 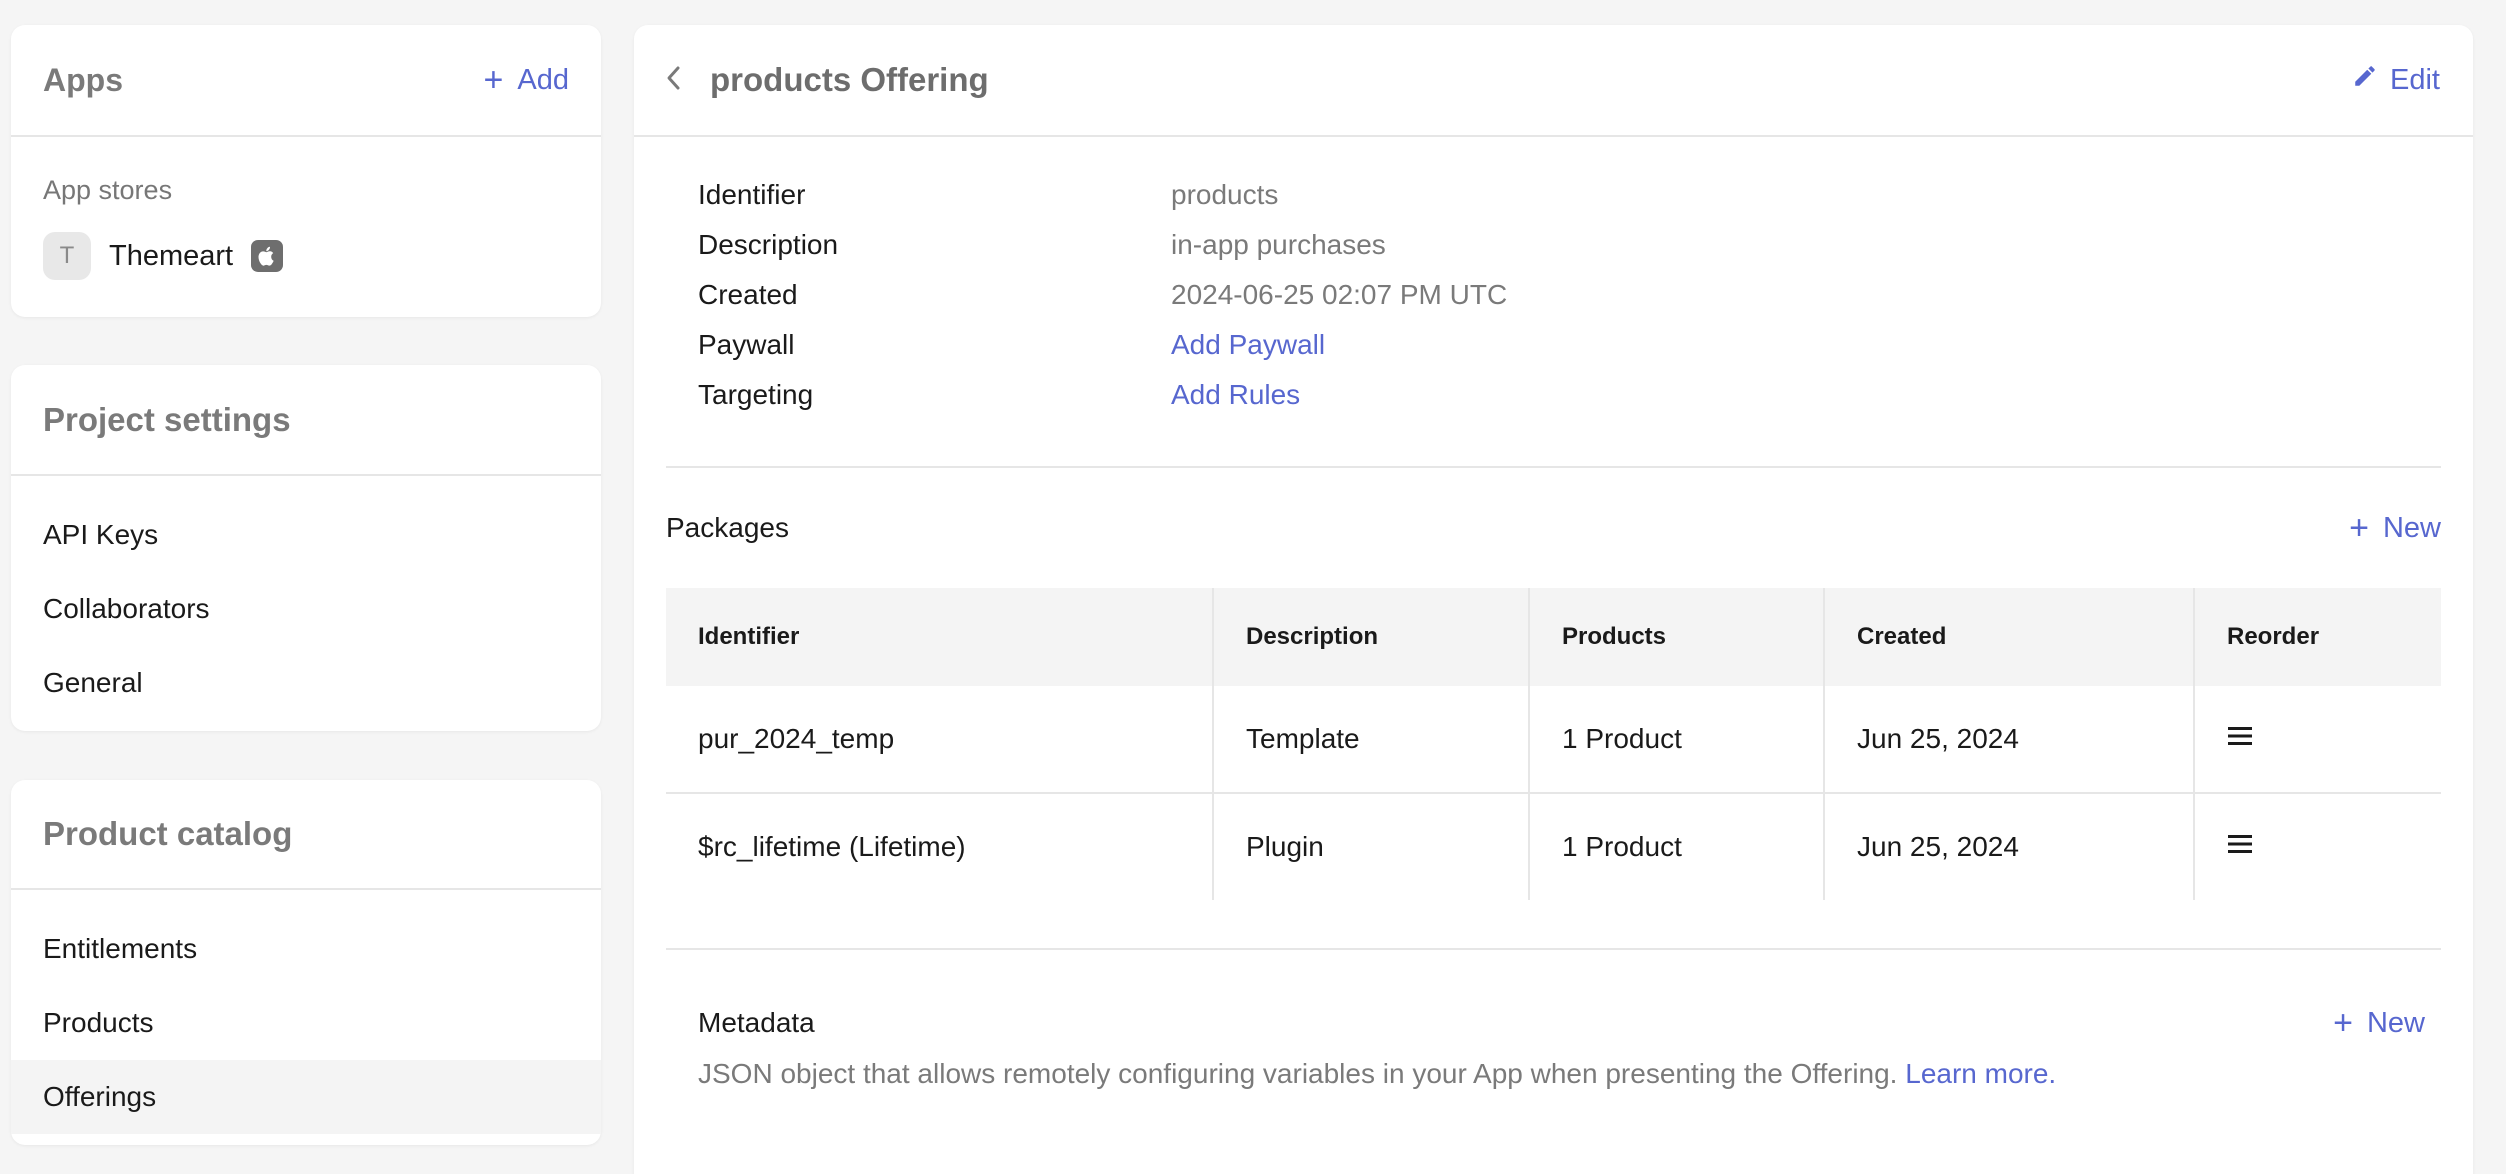 I want to click on add-paywall-link: Add Paywall, so click(x=1248, y=345).